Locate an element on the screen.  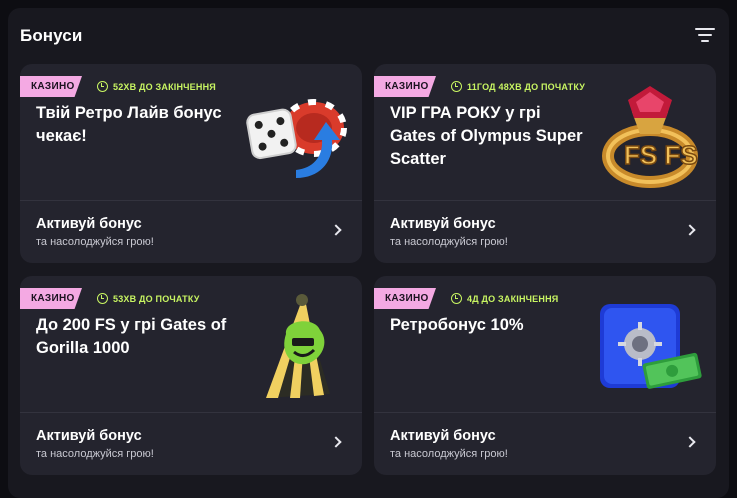
countdown-timer: 53ХВ ДО ПОЧАТКУ is located at coordinates (148, 298).